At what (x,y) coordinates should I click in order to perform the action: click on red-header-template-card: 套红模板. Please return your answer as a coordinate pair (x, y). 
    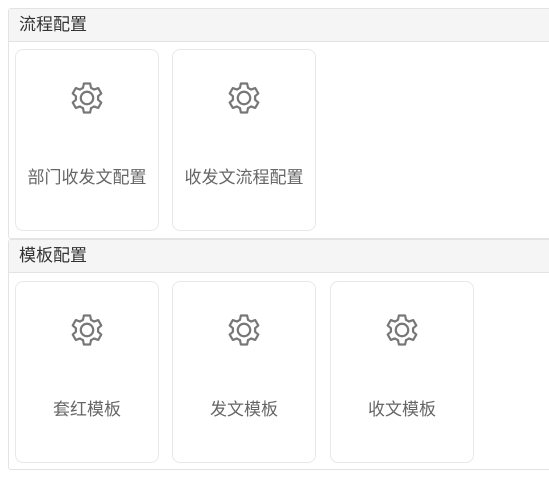
    Looking at the image, I should click on (87, 372).